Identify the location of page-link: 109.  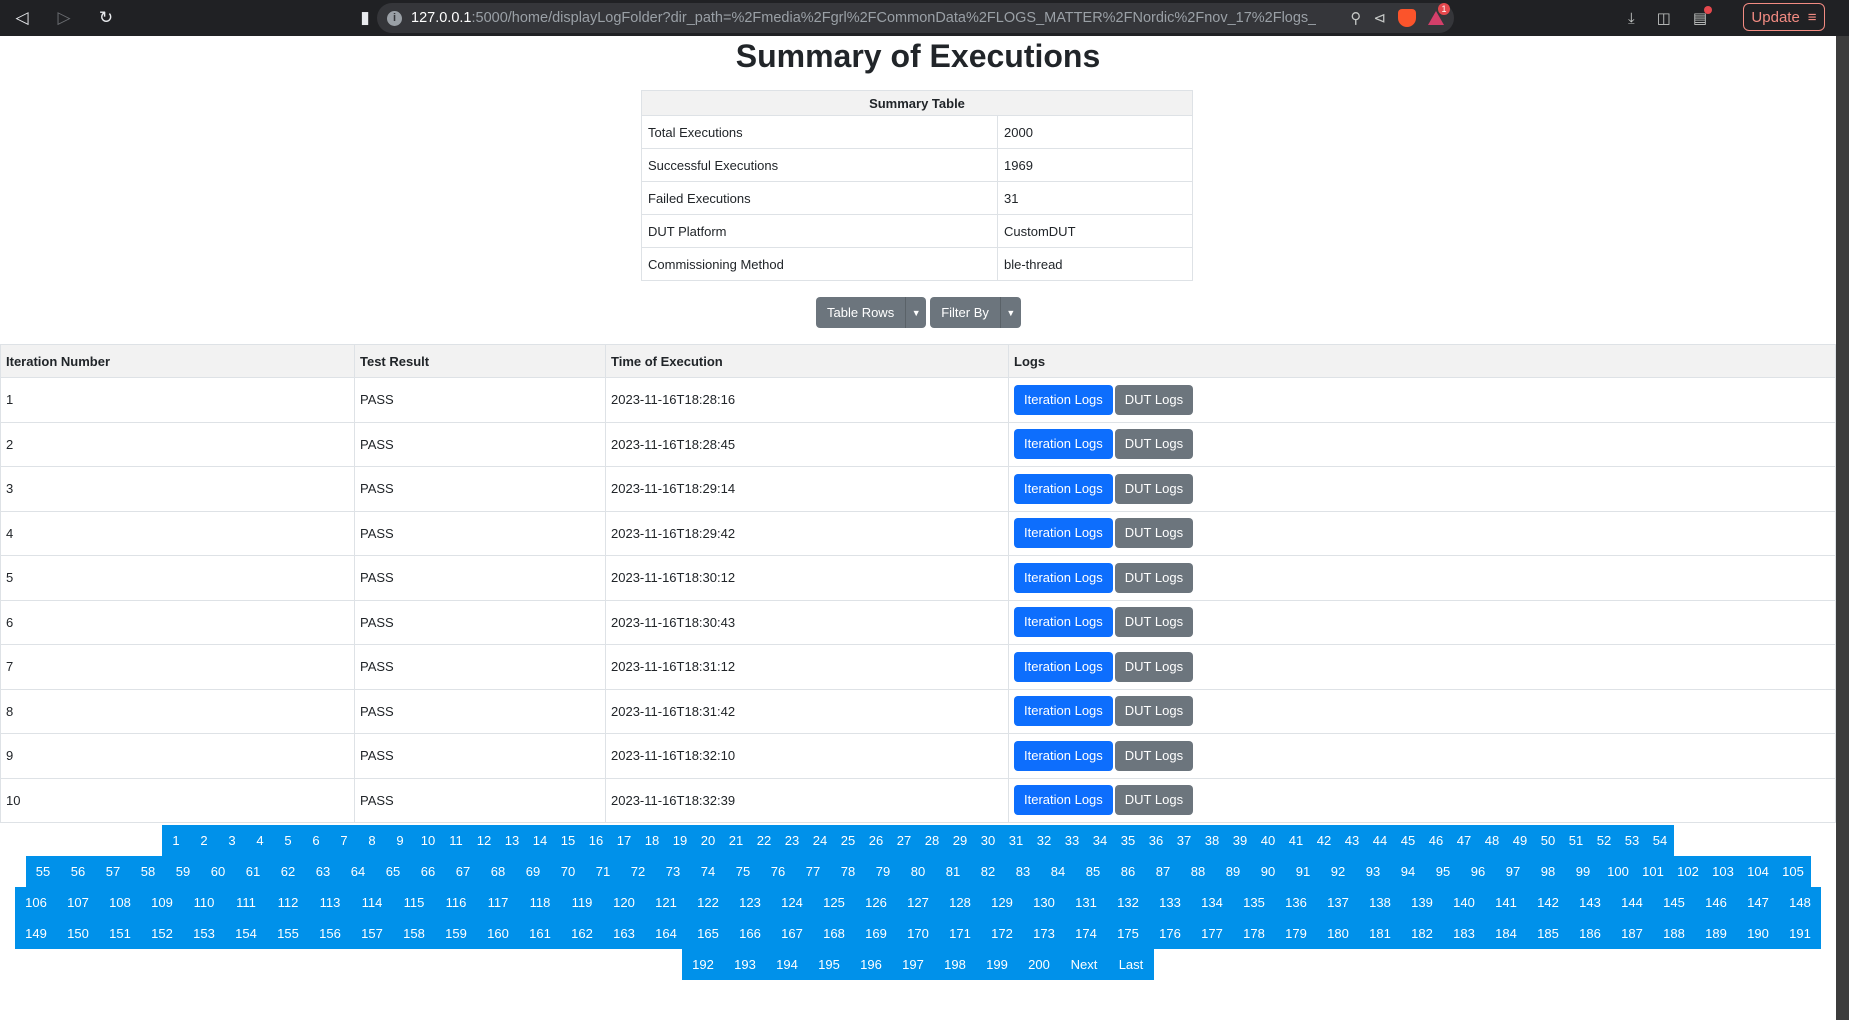
(162, 902).